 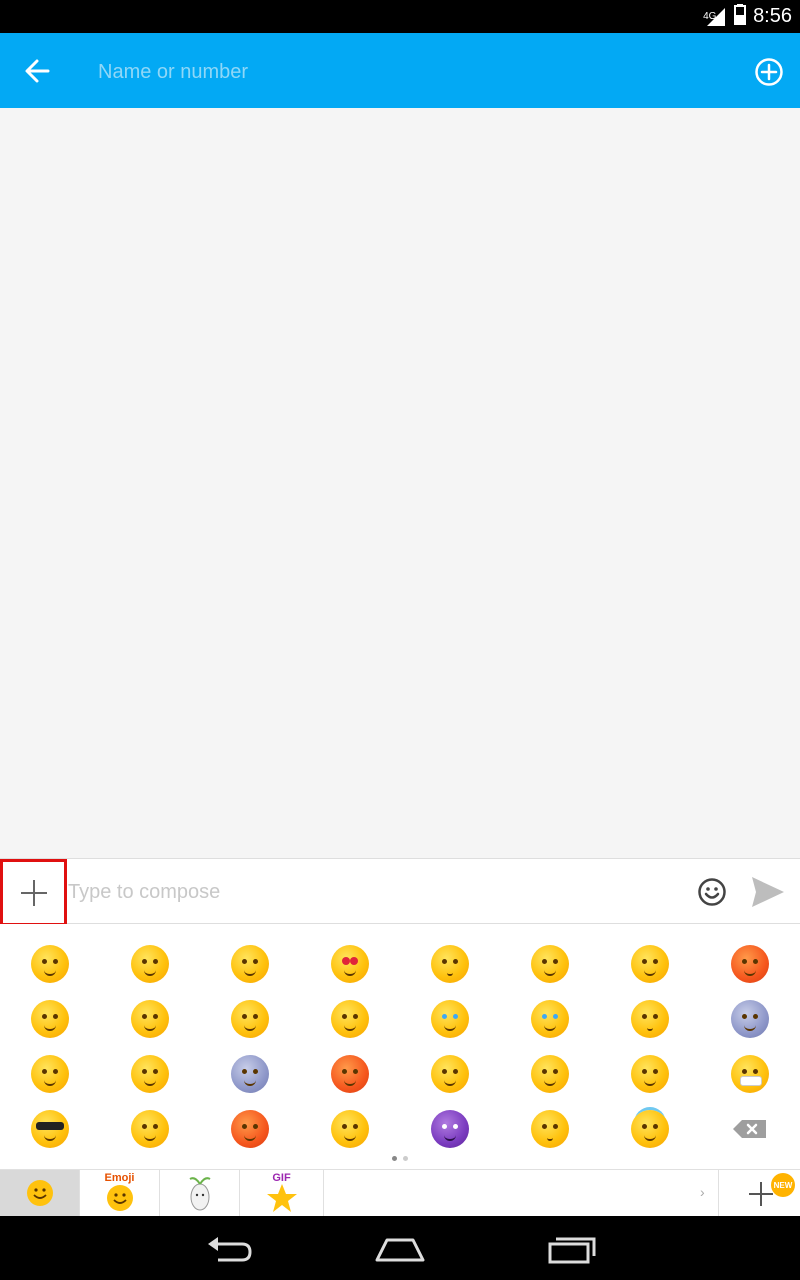 I want to click on emoji-tab-label: Emoji, so click(x=119, y=1178).